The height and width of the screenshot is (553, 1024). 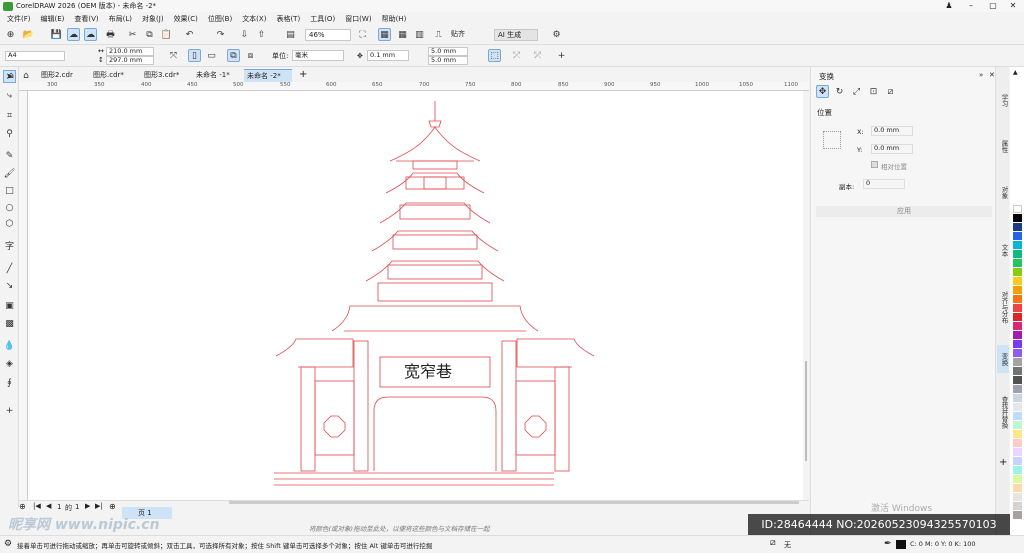 What do you see at coordinates (166, 75) in the screenshot?
I see `tab-document-3: 图形3.cdr*` at bounding box center [166, 75].